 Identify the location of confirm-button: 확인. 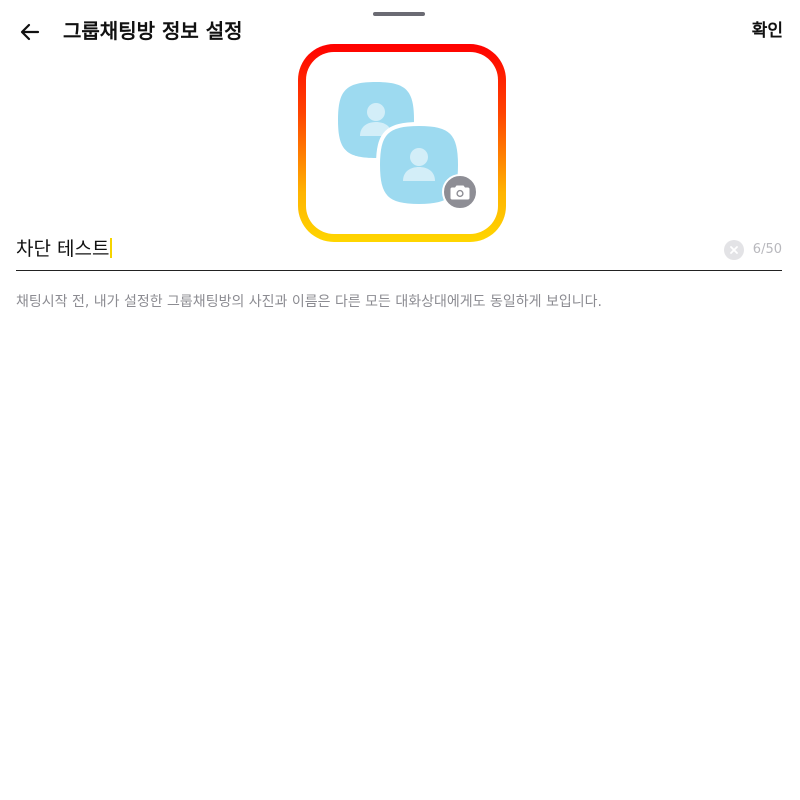
(767, 31).